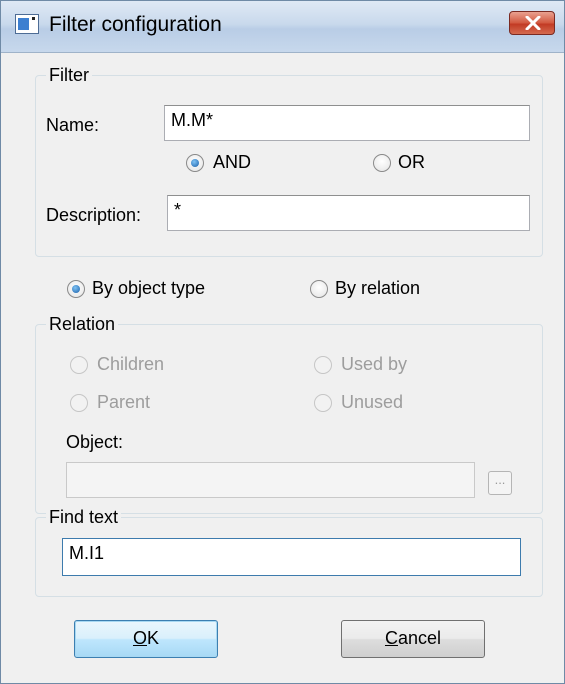 This screenshot has width=565, height=684. Describe the element at coordinates (347, 123) in the screenshot. I see `name-input: M.M*` at that location.